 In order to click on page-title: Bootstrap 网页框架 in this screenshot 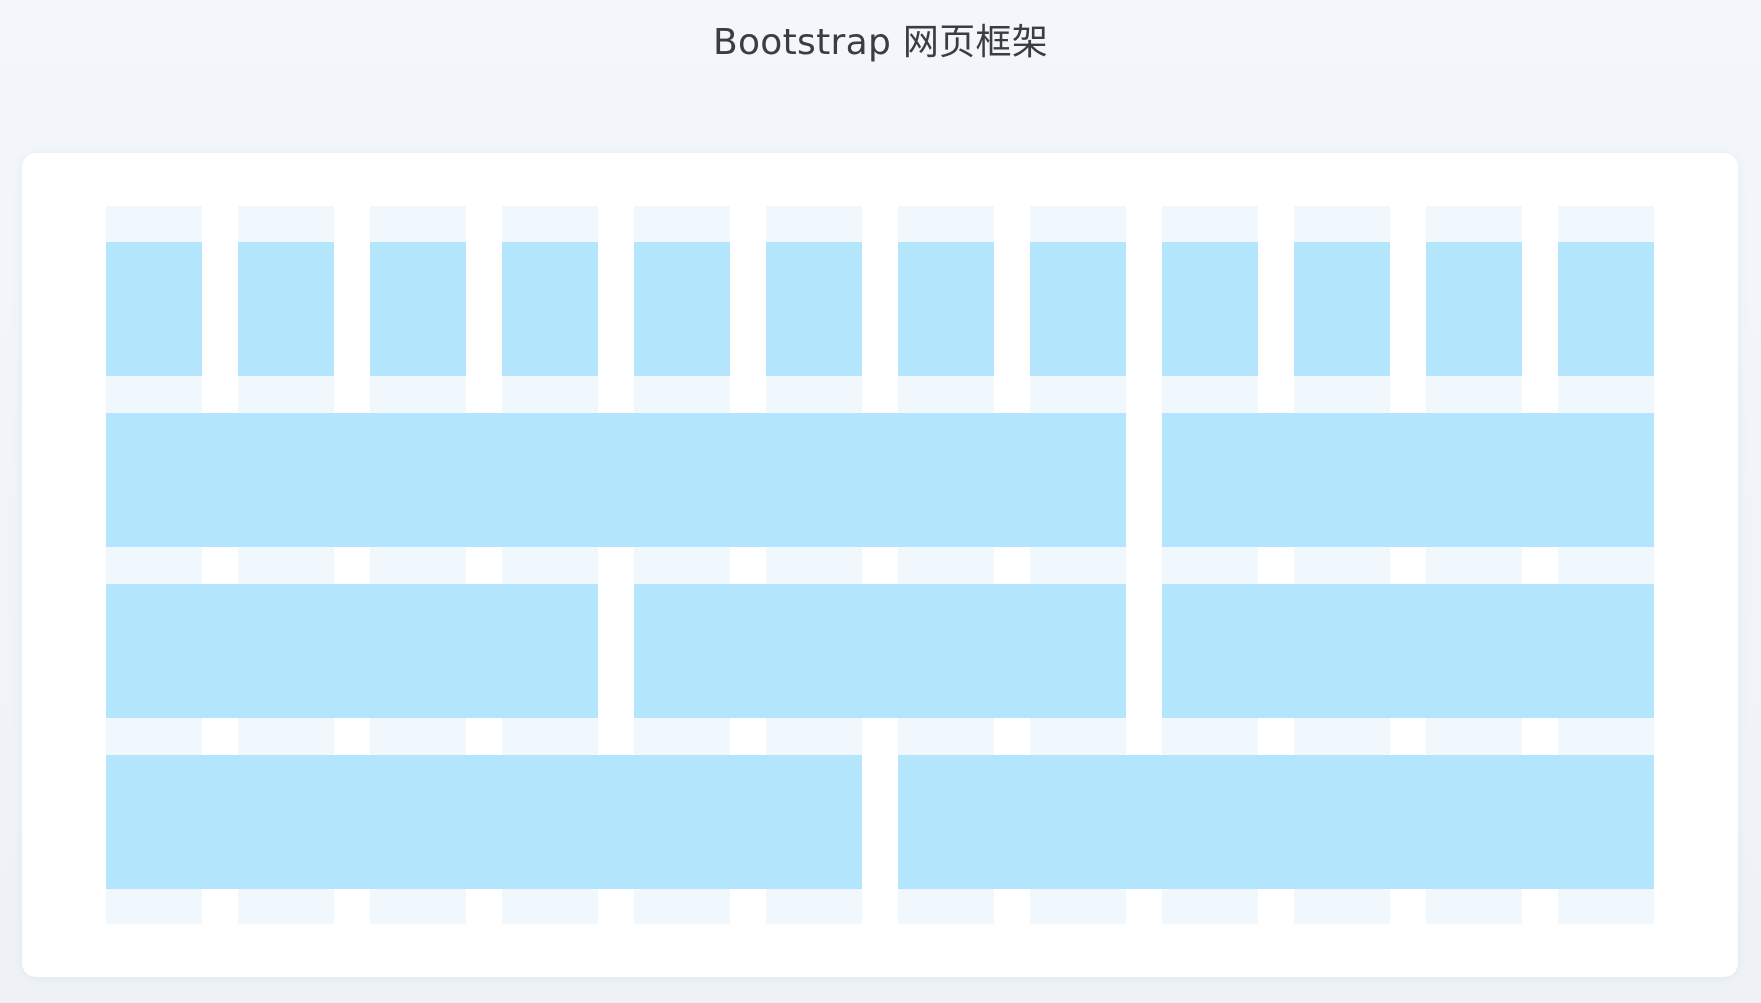, I will do `click(880, 42)`.